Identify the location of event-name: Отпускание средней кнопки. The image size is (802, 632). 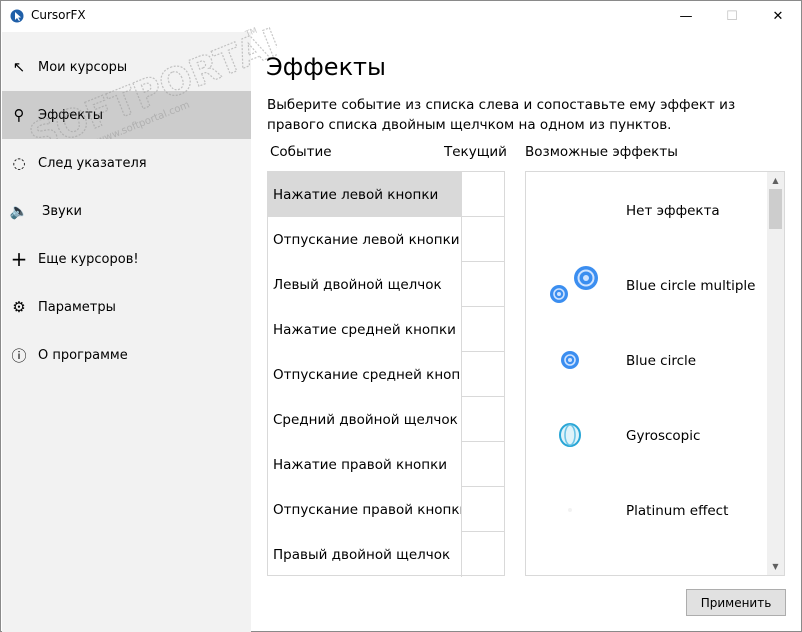
(367, 374).